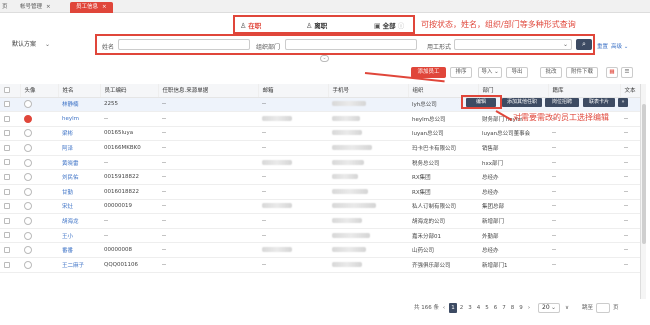 This screenshot has width=650, height=325. Describe the element at coordinates (320, 192) in the screenshot. I see `table-row: 甘勤 0016018822 -- -- RX集团 总经办 -- --` at that location.